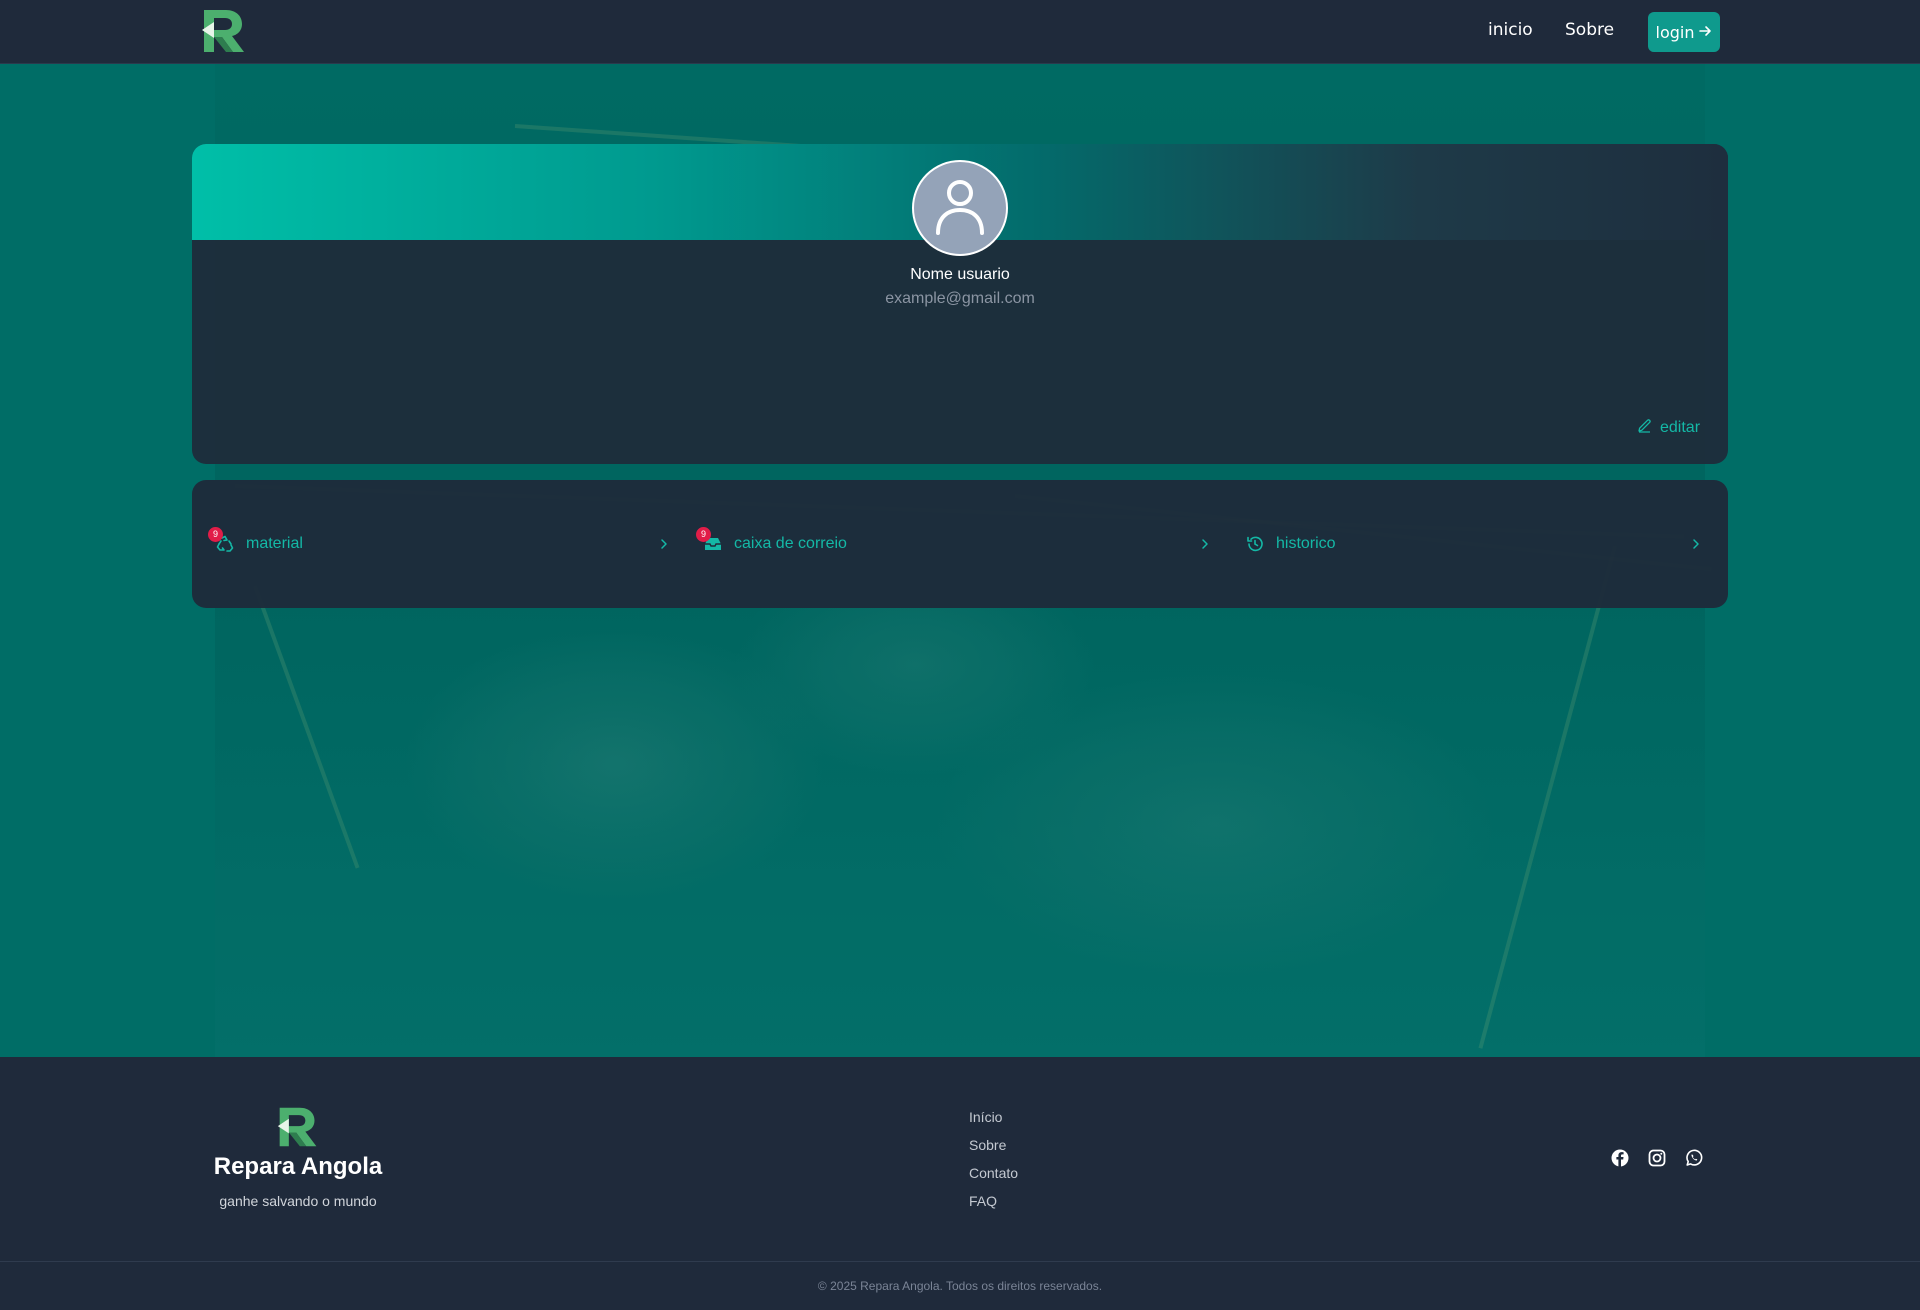 The width and height of the screenshot is (1920, 1310). I want to click on user-email: example@gmail.com, so click(960, 298).